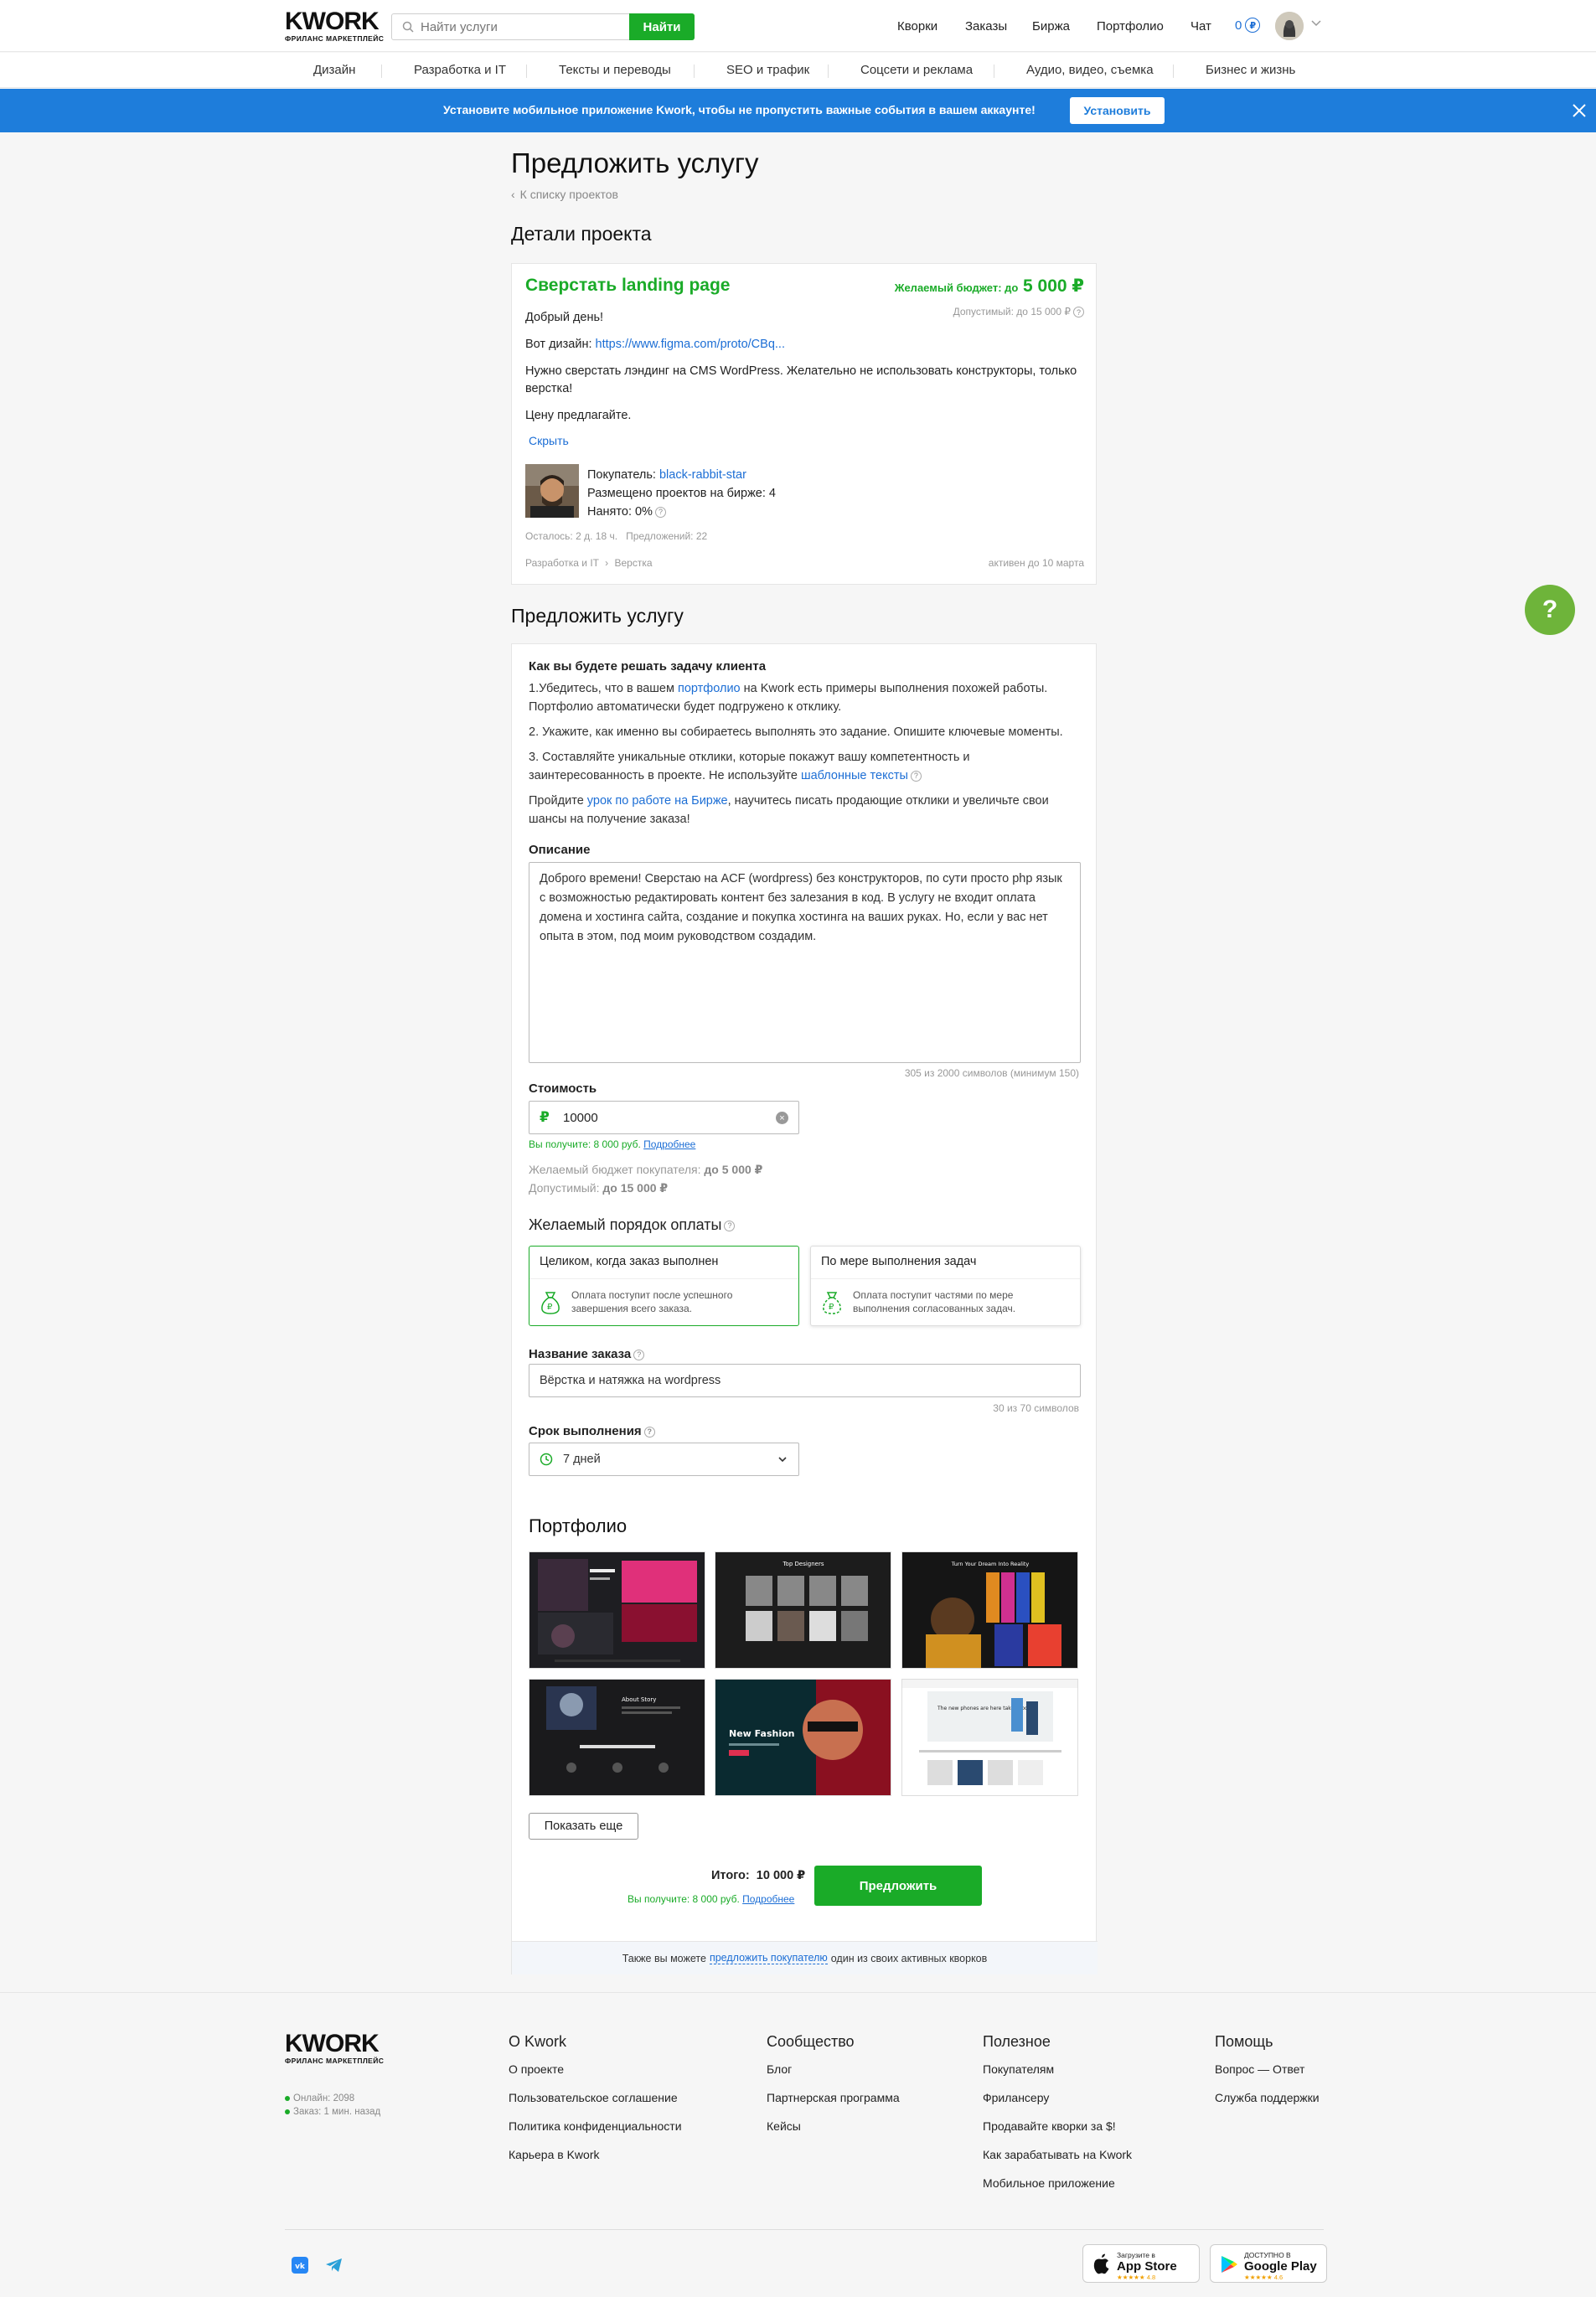  I want to click on portfolio-item-4: About Story, so click(617, 1737).